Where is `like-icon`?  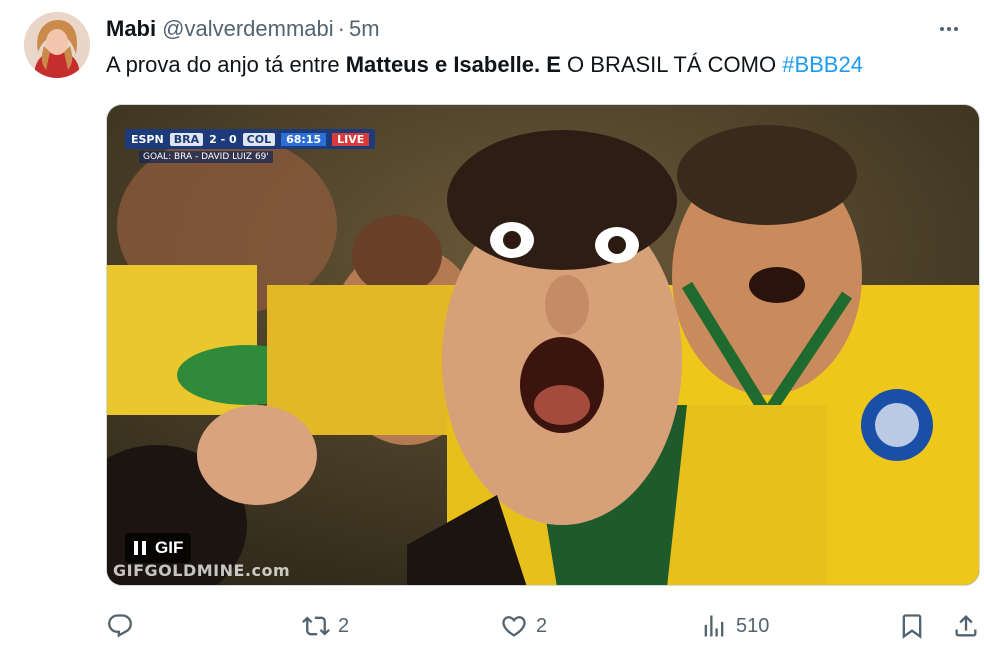
like-icon is located at coordinates (514, 626).